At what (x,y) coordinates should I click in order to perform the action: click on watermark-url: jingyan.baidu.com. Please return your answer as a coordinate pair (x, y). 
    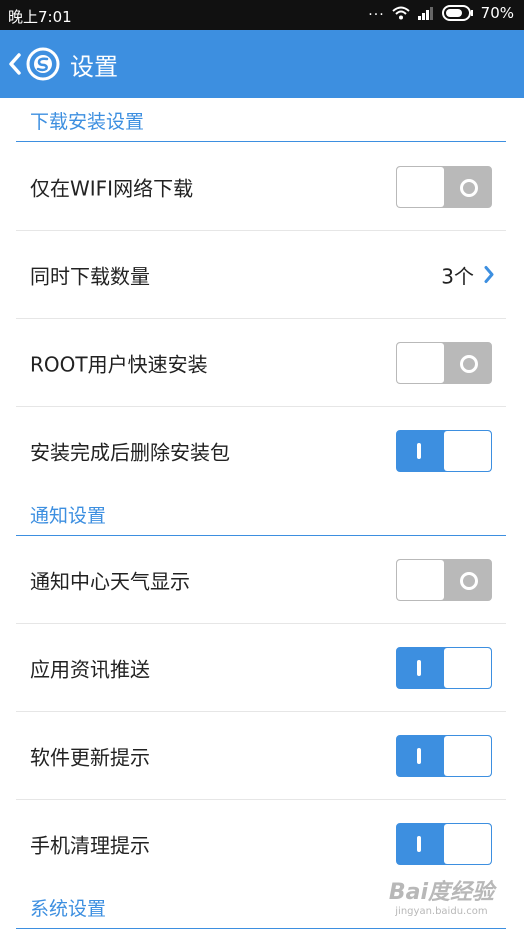
    Looking at the image, I should click on (441, 911).